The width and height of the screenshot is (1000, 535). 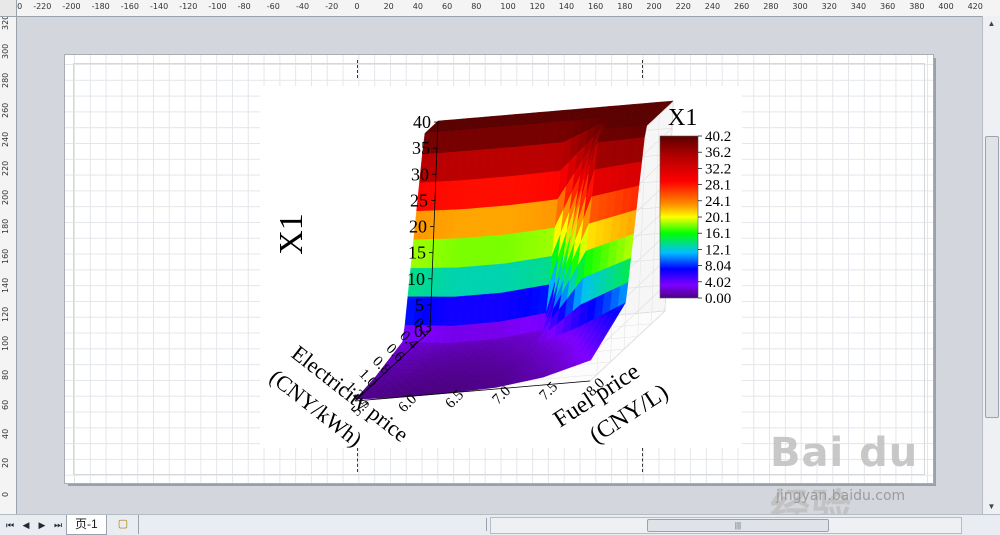 I want to click on top-ruler-label: -180, so click(x=100, y=6).